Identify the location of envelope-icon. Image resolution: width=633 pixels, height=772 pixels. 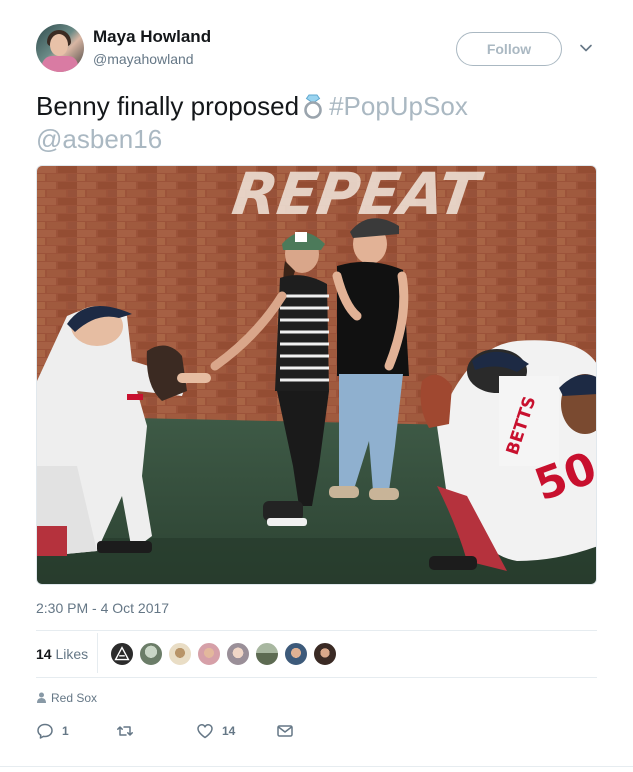
(285, 731).